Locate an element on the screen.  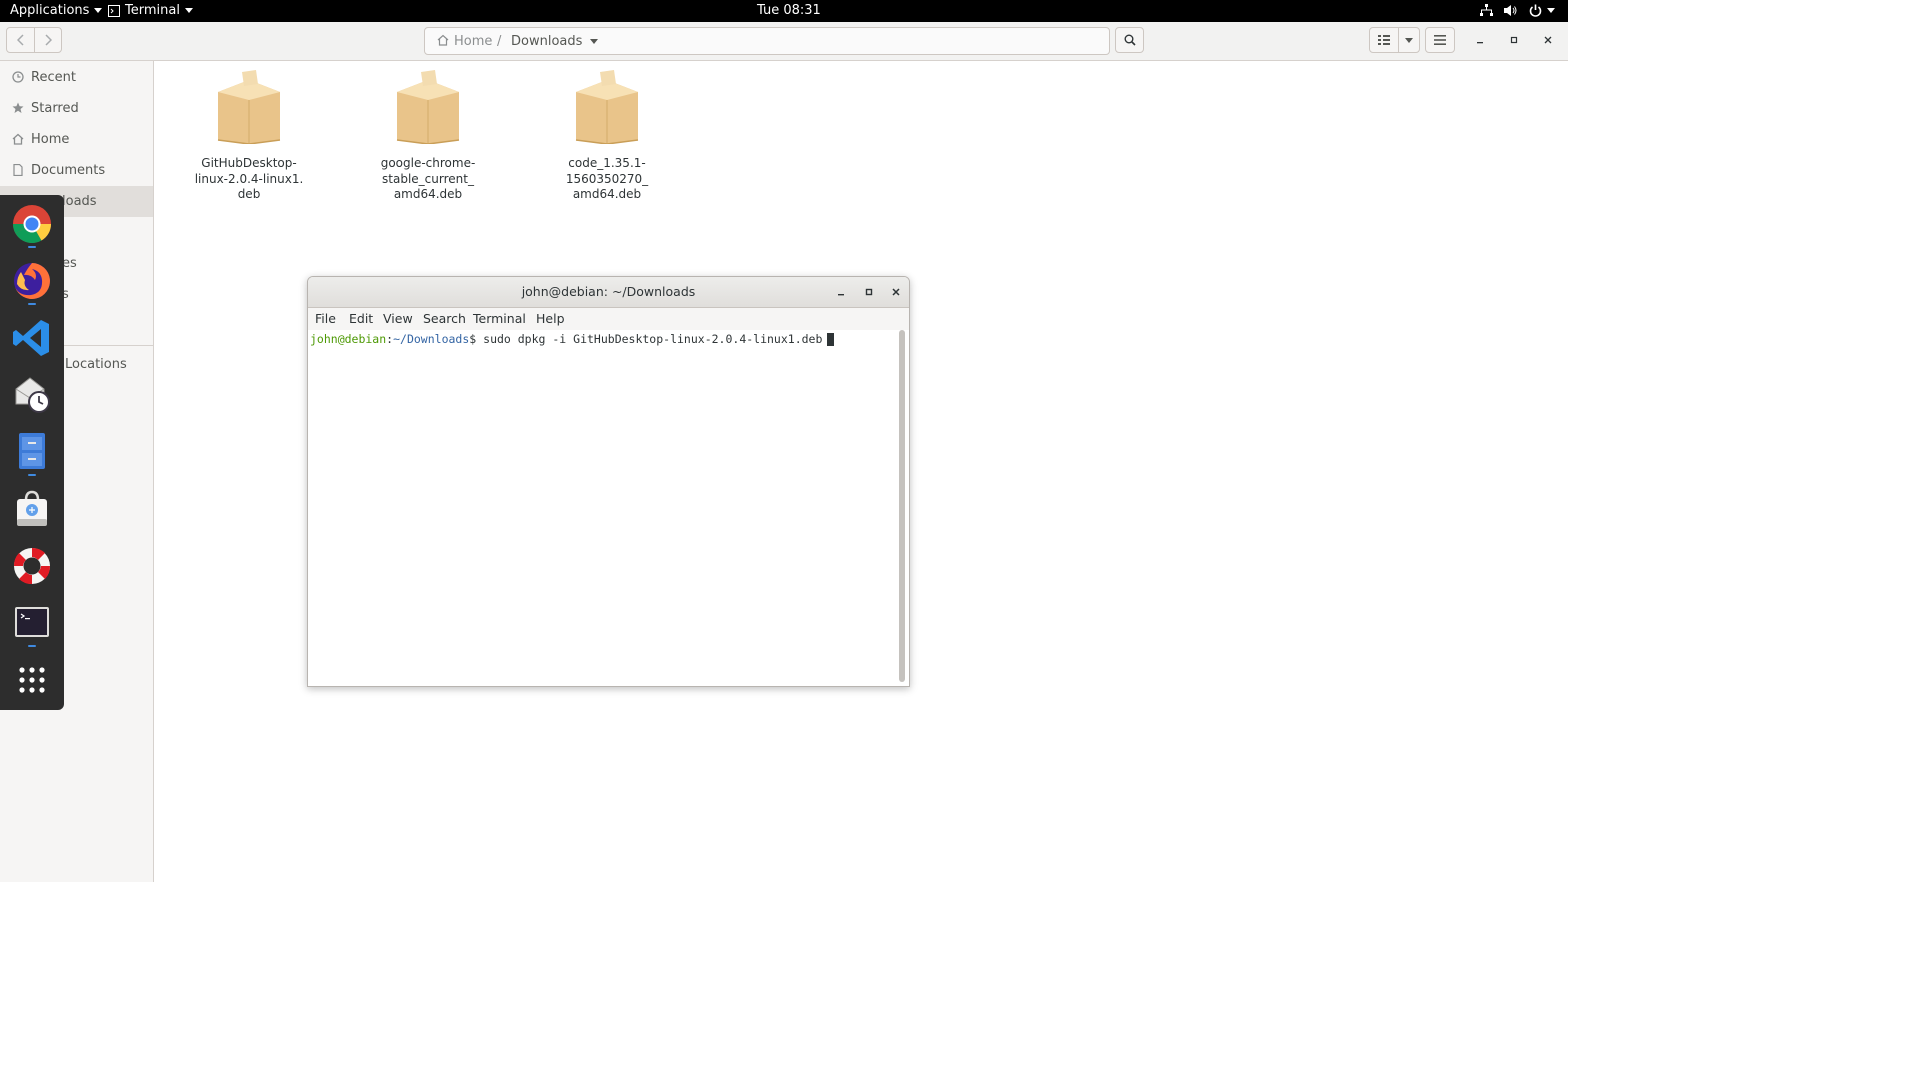
sidebar-item-recent: Recent is located at coordinates (76, 77).